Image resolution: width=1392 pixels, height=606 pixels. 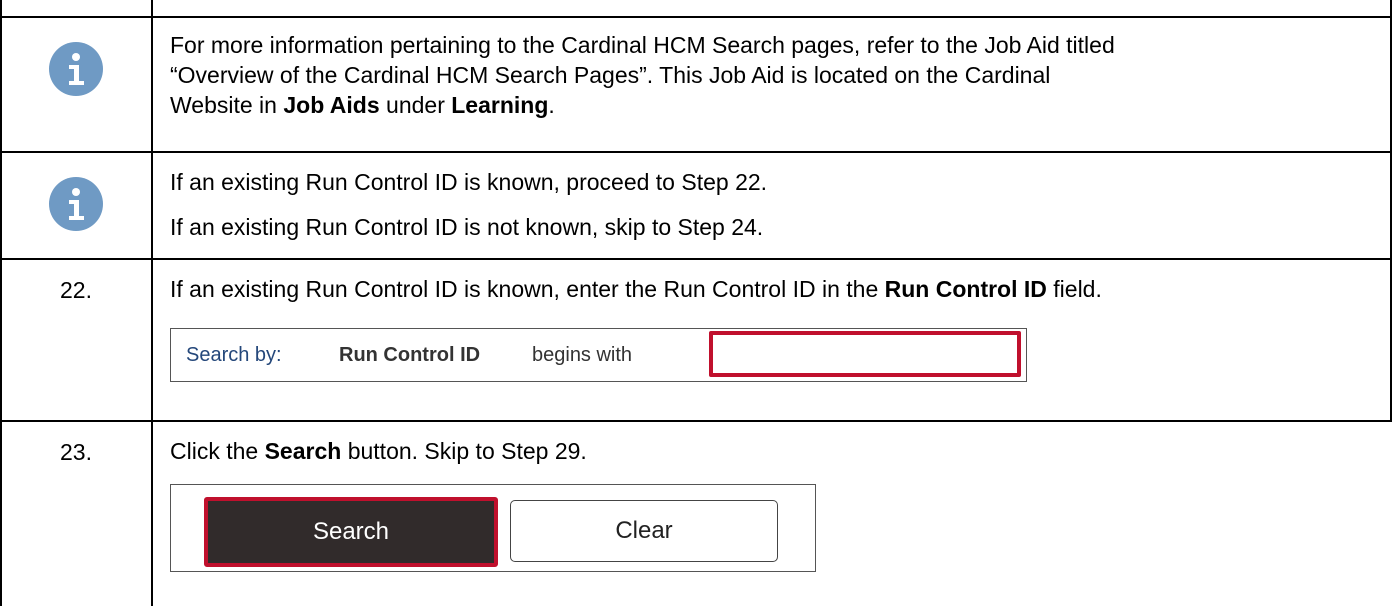 What do you see at coordinates (500, 105) in the screenshot?
I see `learning-term: Learning` at bounding box center [500, 105].